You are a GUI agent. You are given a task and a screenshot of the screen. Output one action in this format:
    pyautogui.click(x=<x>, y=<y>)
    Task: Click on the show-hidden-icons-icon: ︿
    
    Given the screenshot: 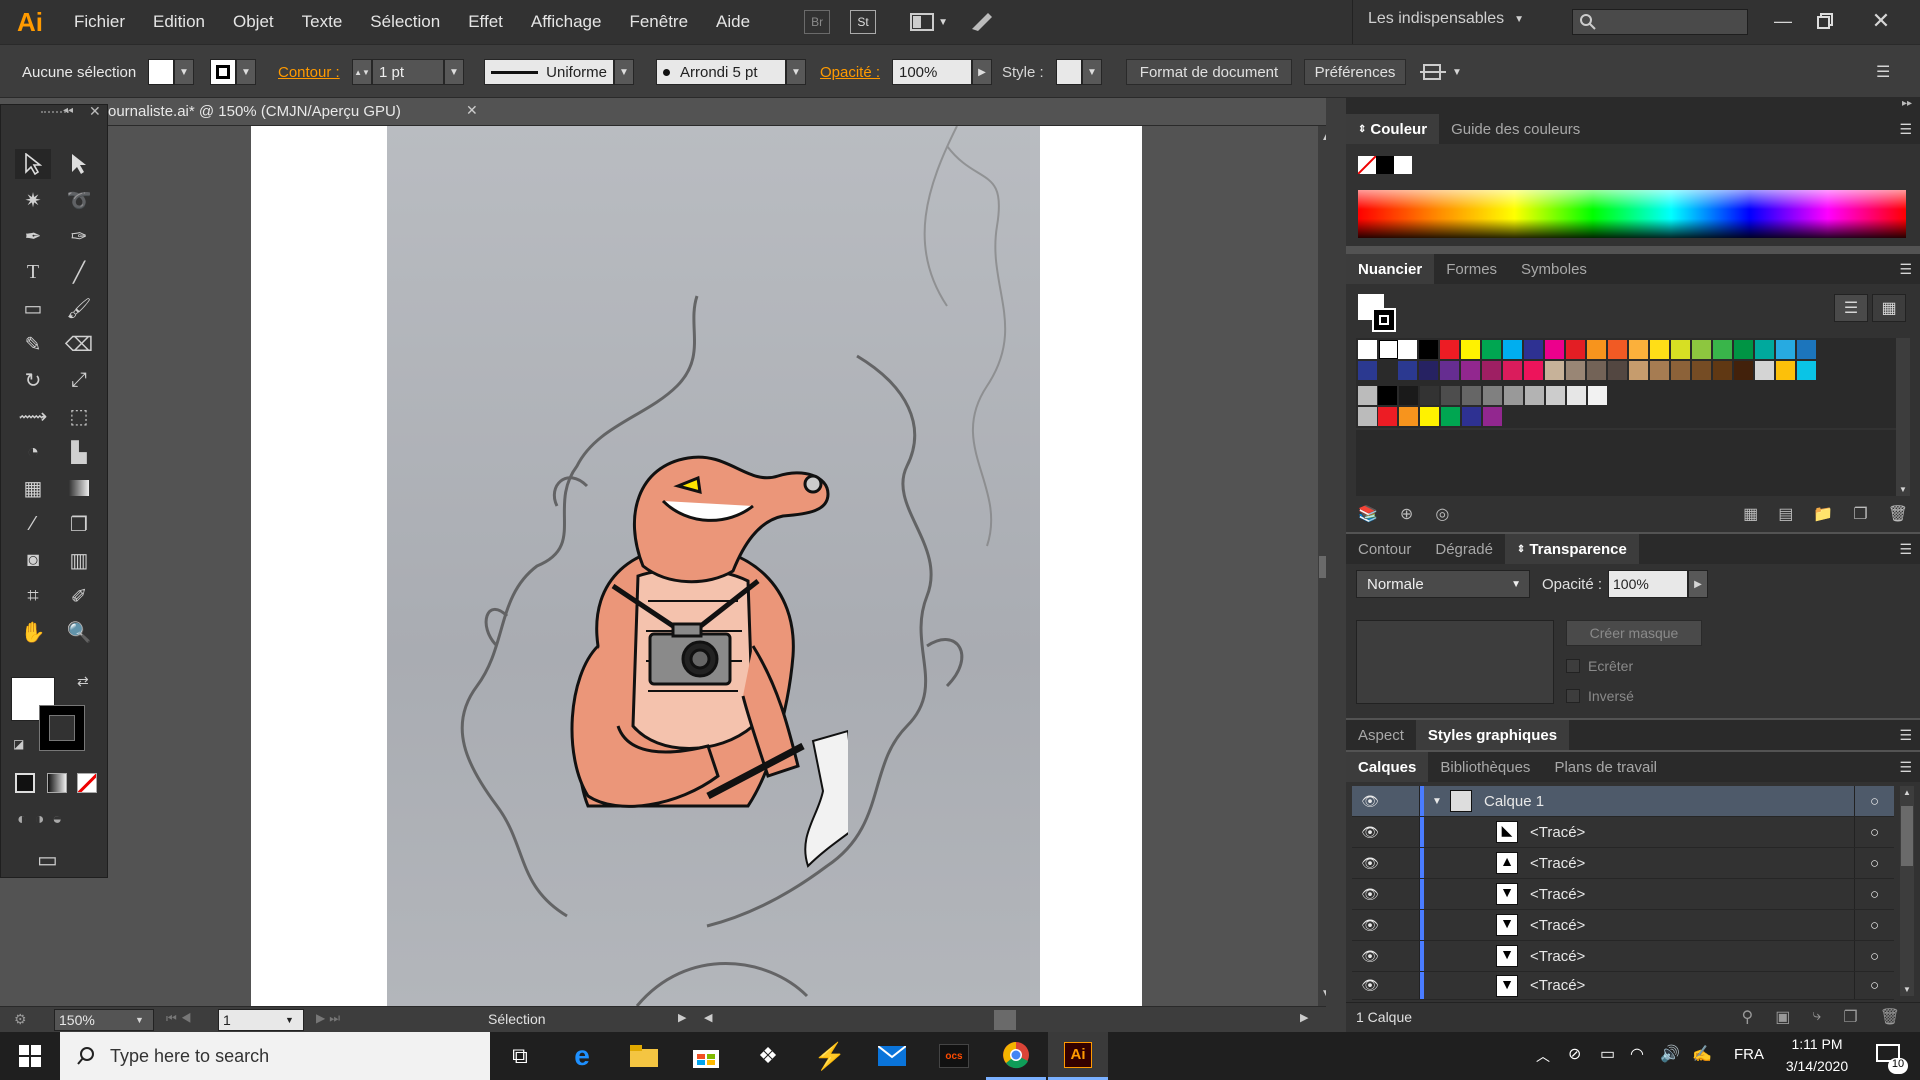 What is the action you would take?
    pyautogui.click(x=1543, y=1056)
    